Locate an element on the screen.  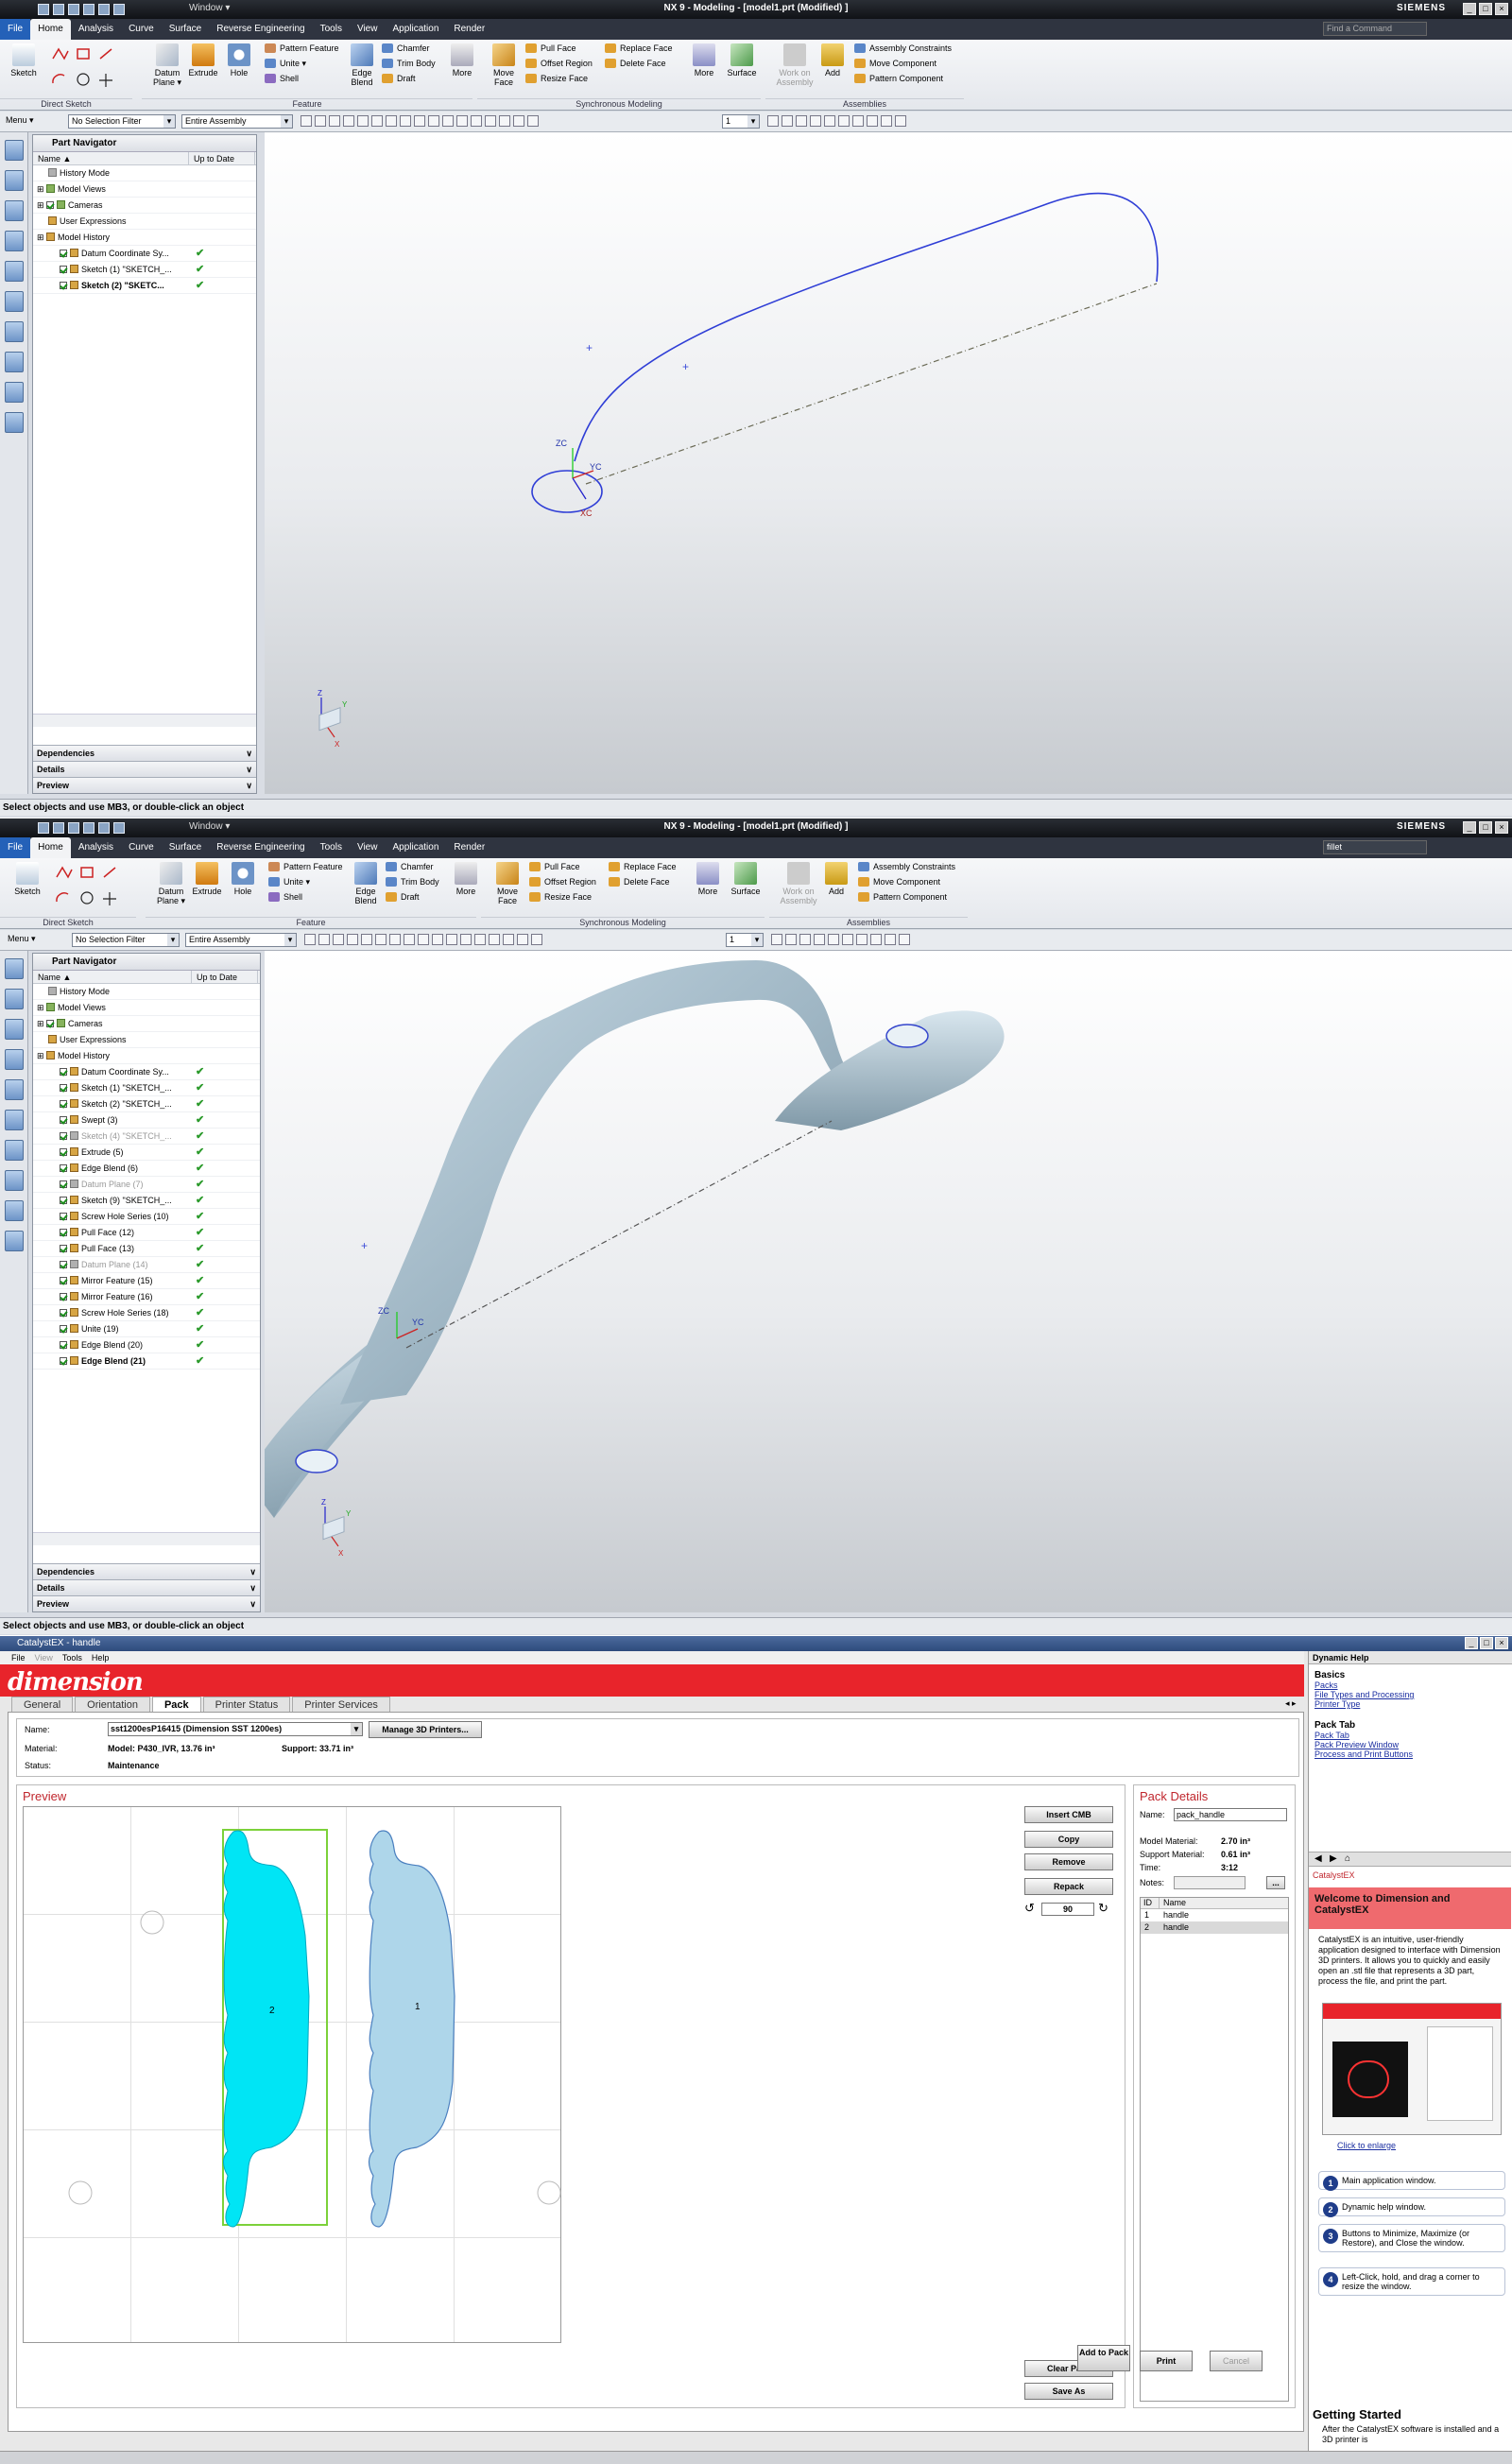
sketch-curve-tools is located at coordinates (95, 887).